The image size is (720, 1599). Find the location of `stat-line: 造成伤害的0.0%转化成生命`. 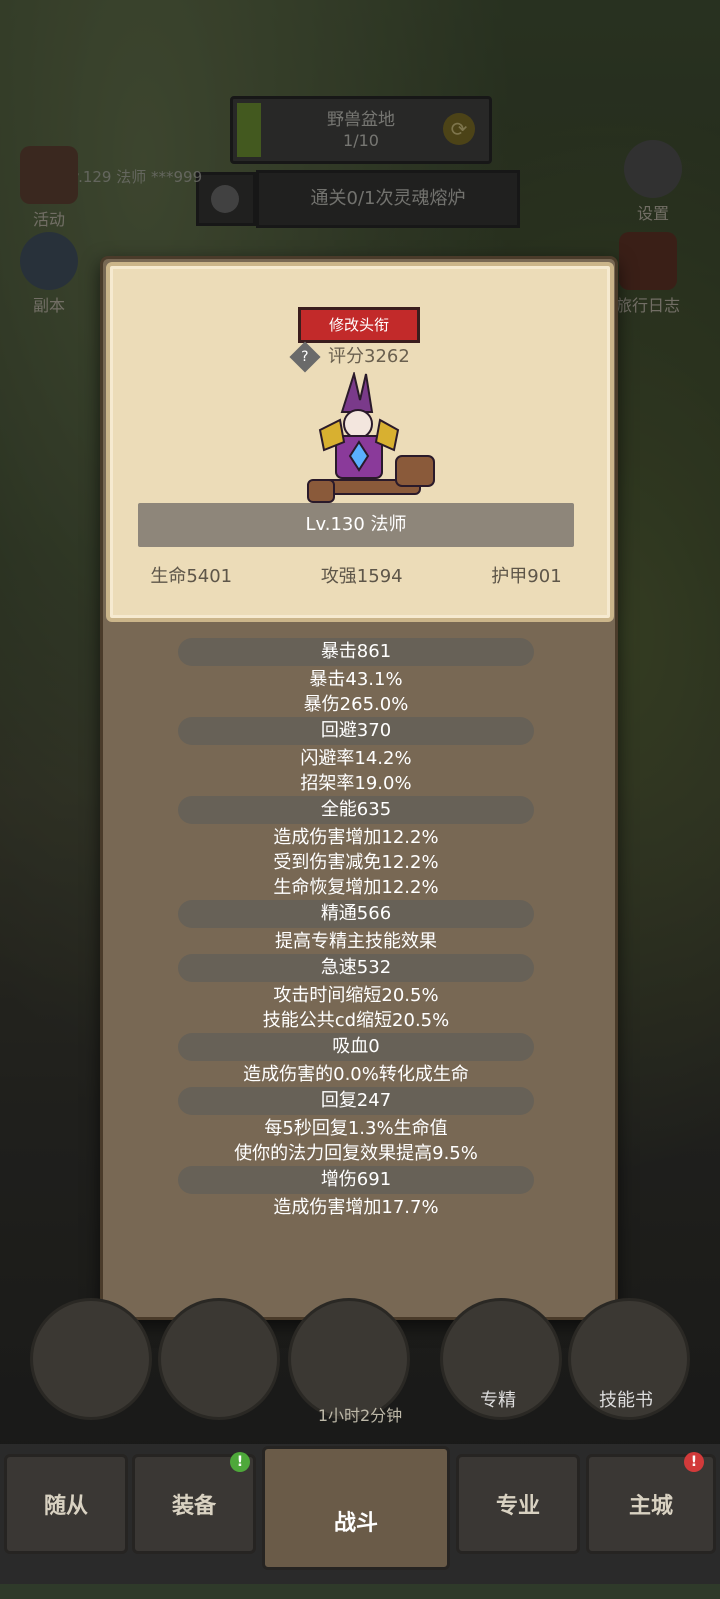

stat-line: 造成伤害的0.0%转化成生命 is located at coordinates (356, 1074).